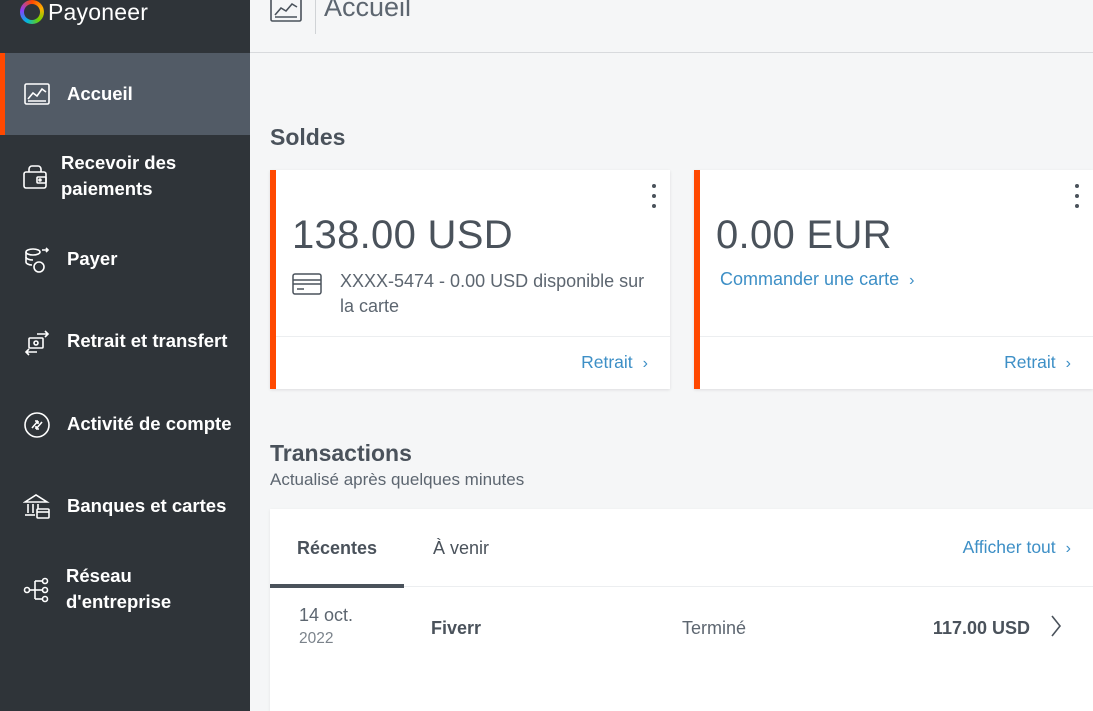  I want to click on sidebar-item-recevoir-paiements: Recevoir des paiements, so click(125, 177).